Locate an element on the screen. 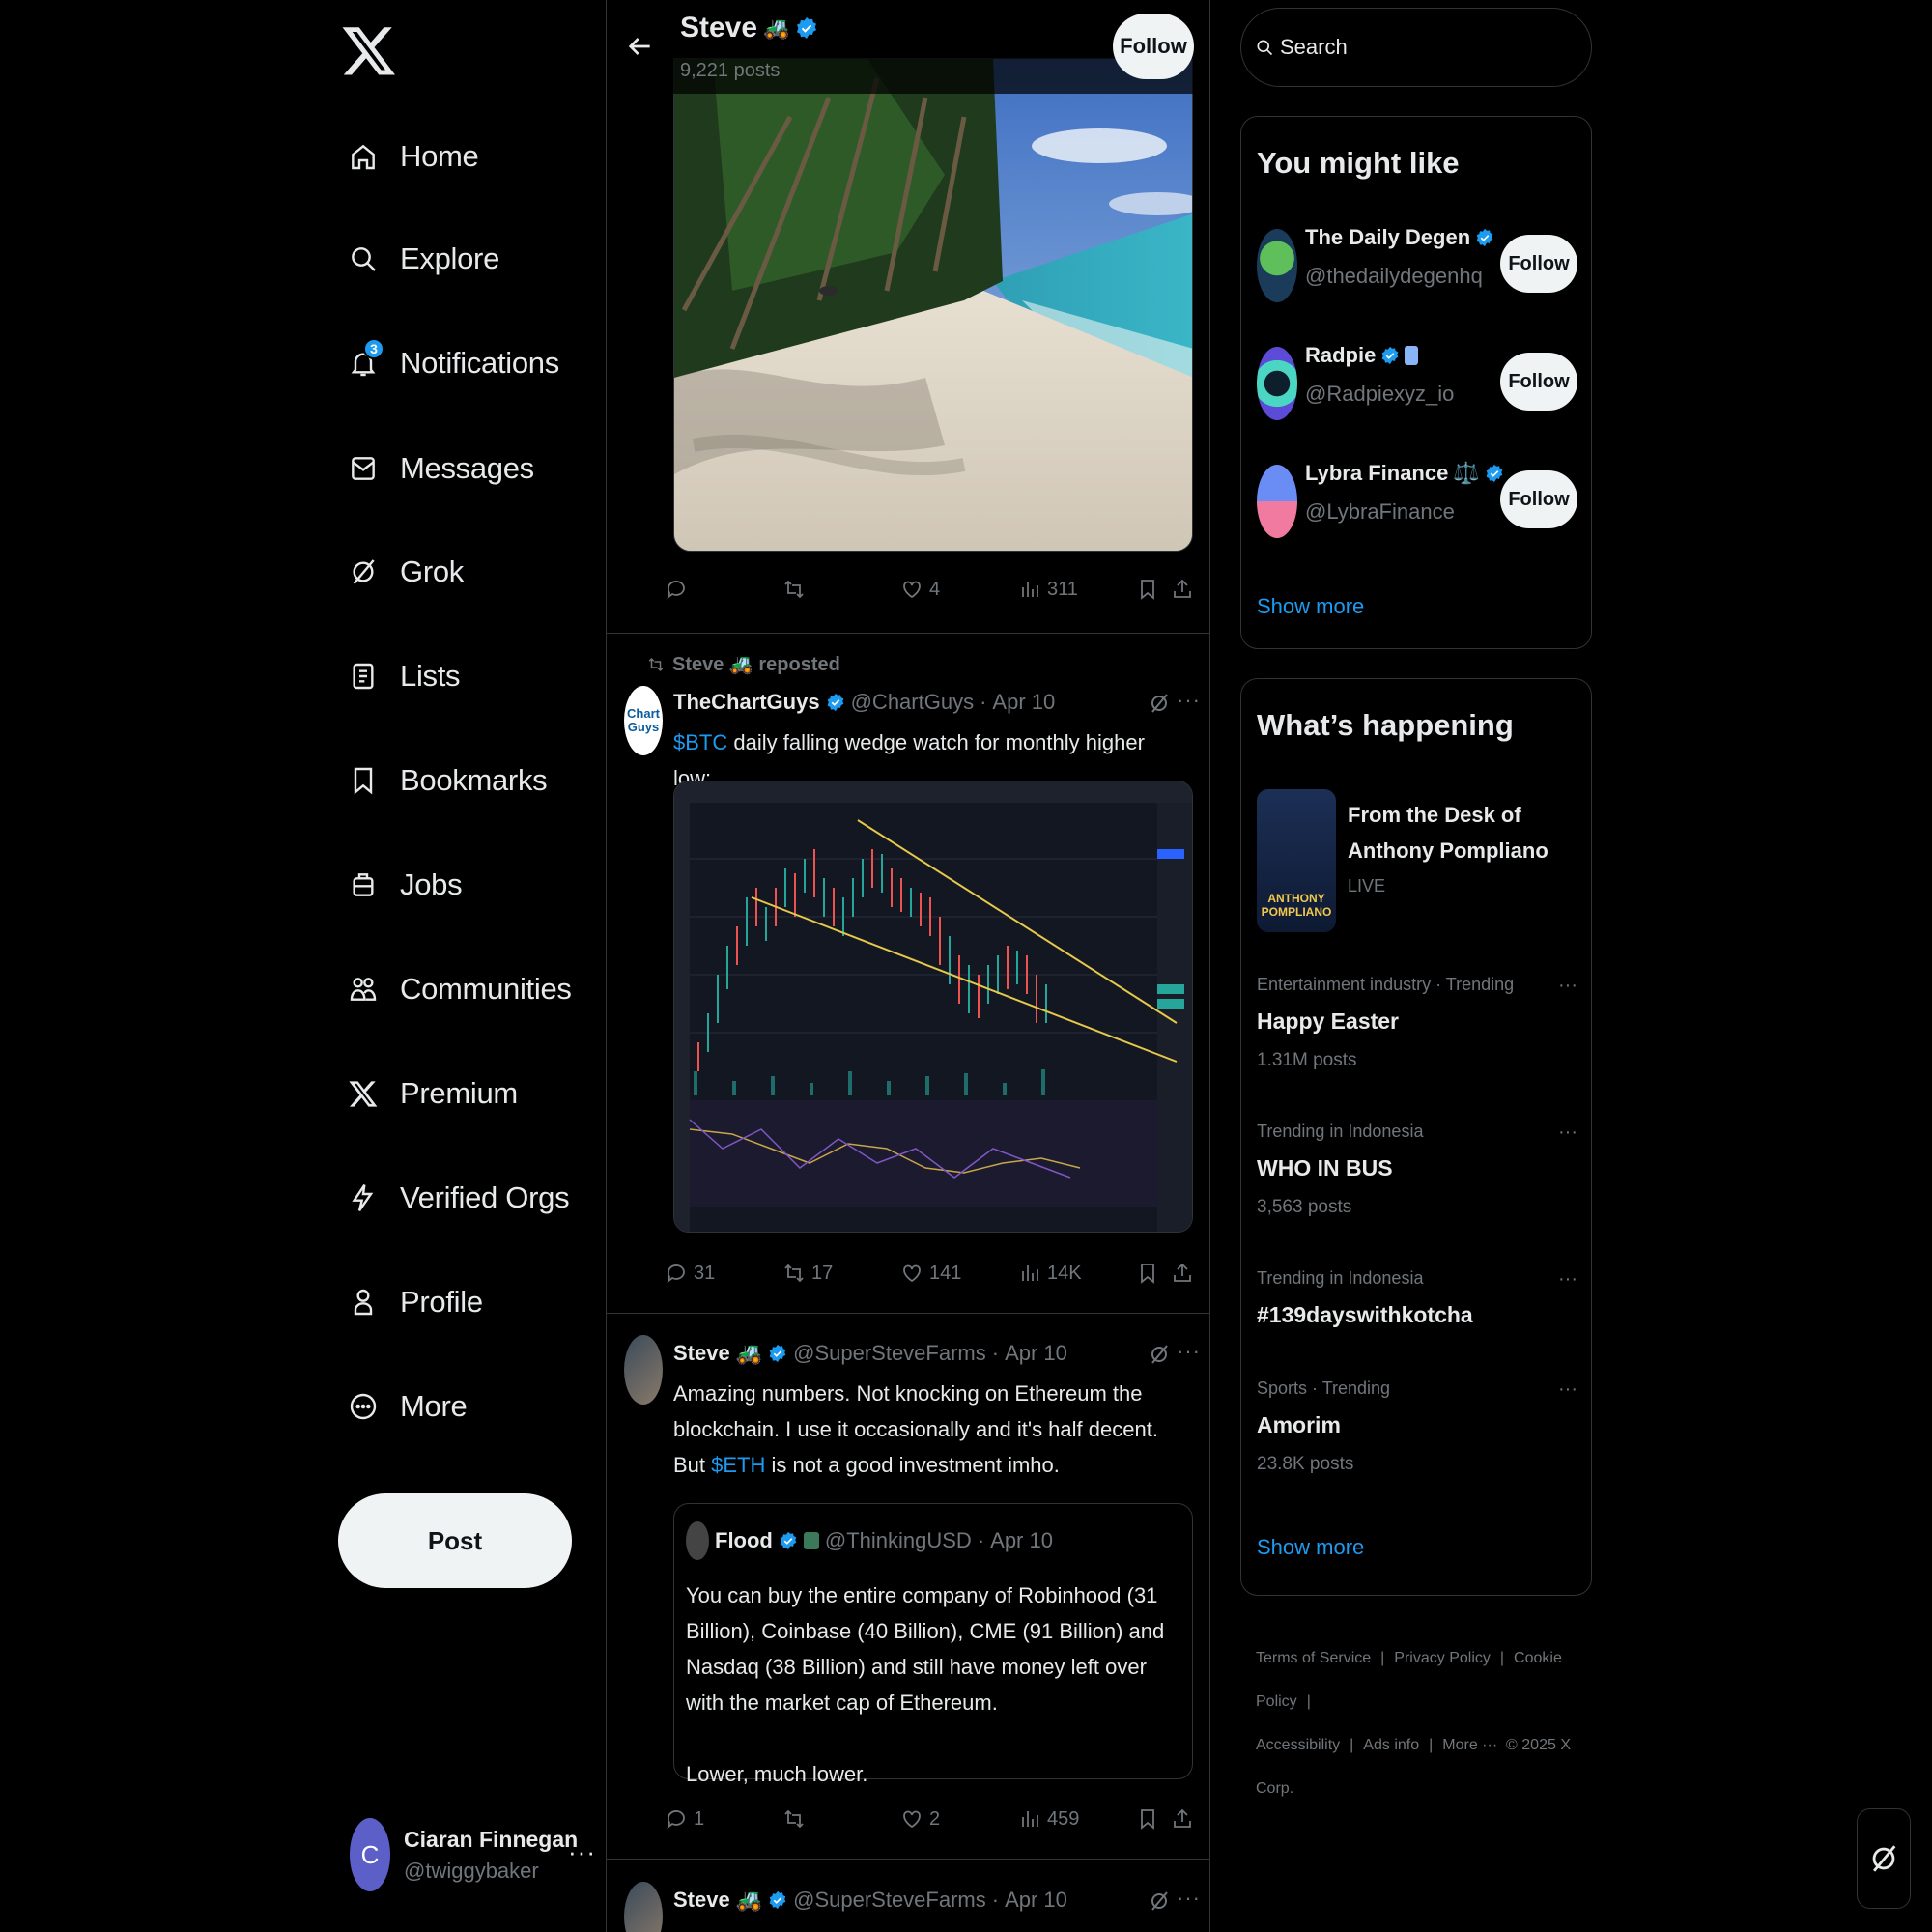 The width and height of the screenshot is (1932, 1932). view-count: 311 is located at coordinates (1062, 589).